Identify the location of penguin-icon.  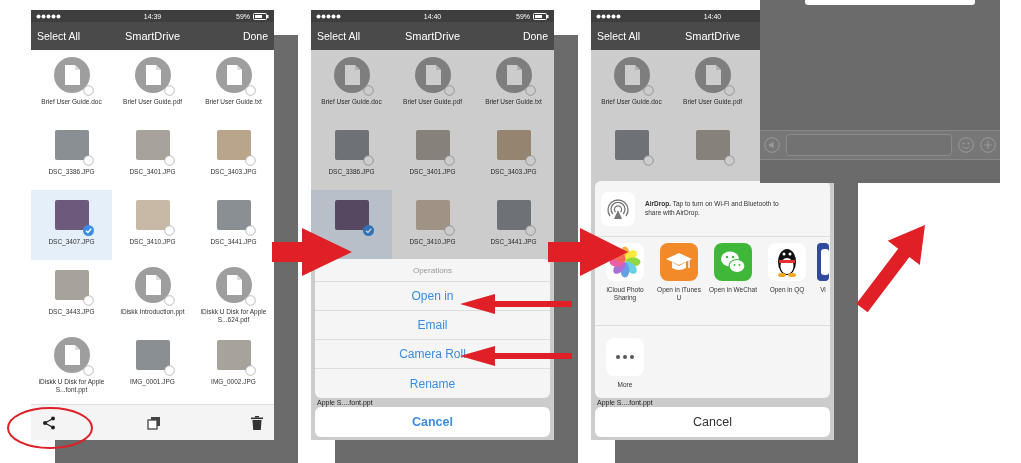
(787, 262).